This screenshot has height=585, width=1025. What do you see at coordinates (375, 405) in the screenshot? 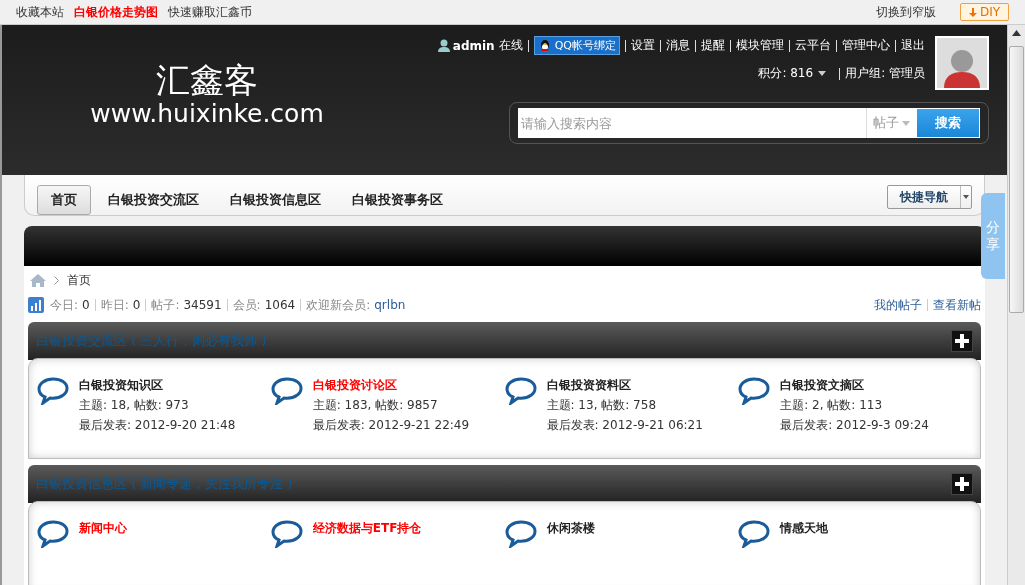
I see `forum-counts: 主题: 183, 帖数: 9857` at bounding box center [375, 405].